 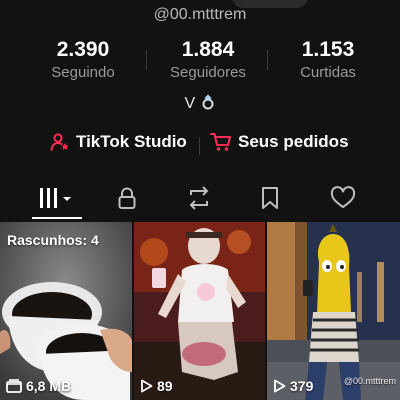 I want to click on bookmark-icon, so click(x=270, y=198).